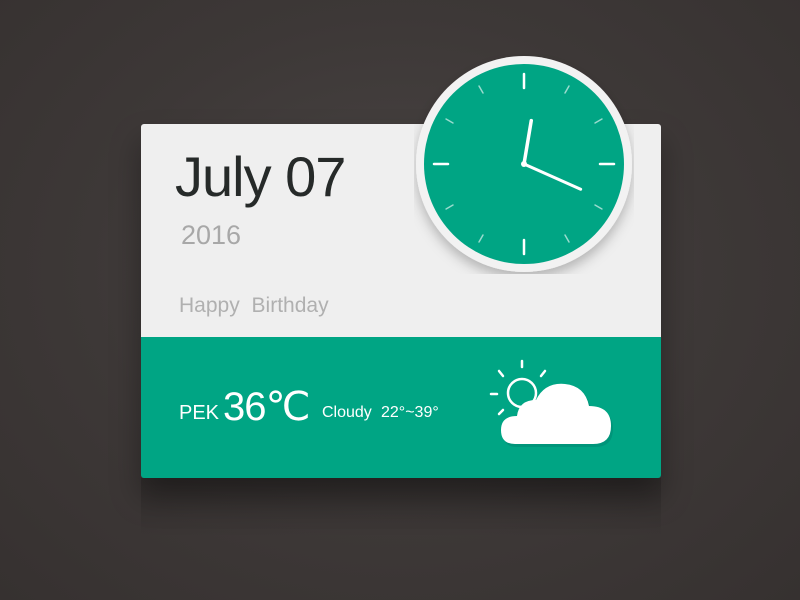  I want to click on card-shadow, so click(401, 508).